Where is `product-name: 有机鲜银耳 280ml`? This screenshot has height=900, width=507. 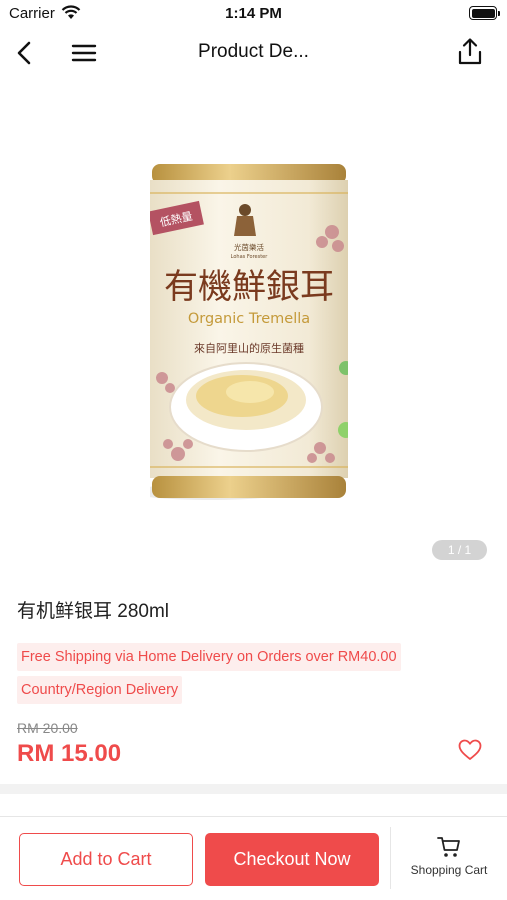
product-name: 有机鲜银耳 280ml is located at coordinates (93, 611).